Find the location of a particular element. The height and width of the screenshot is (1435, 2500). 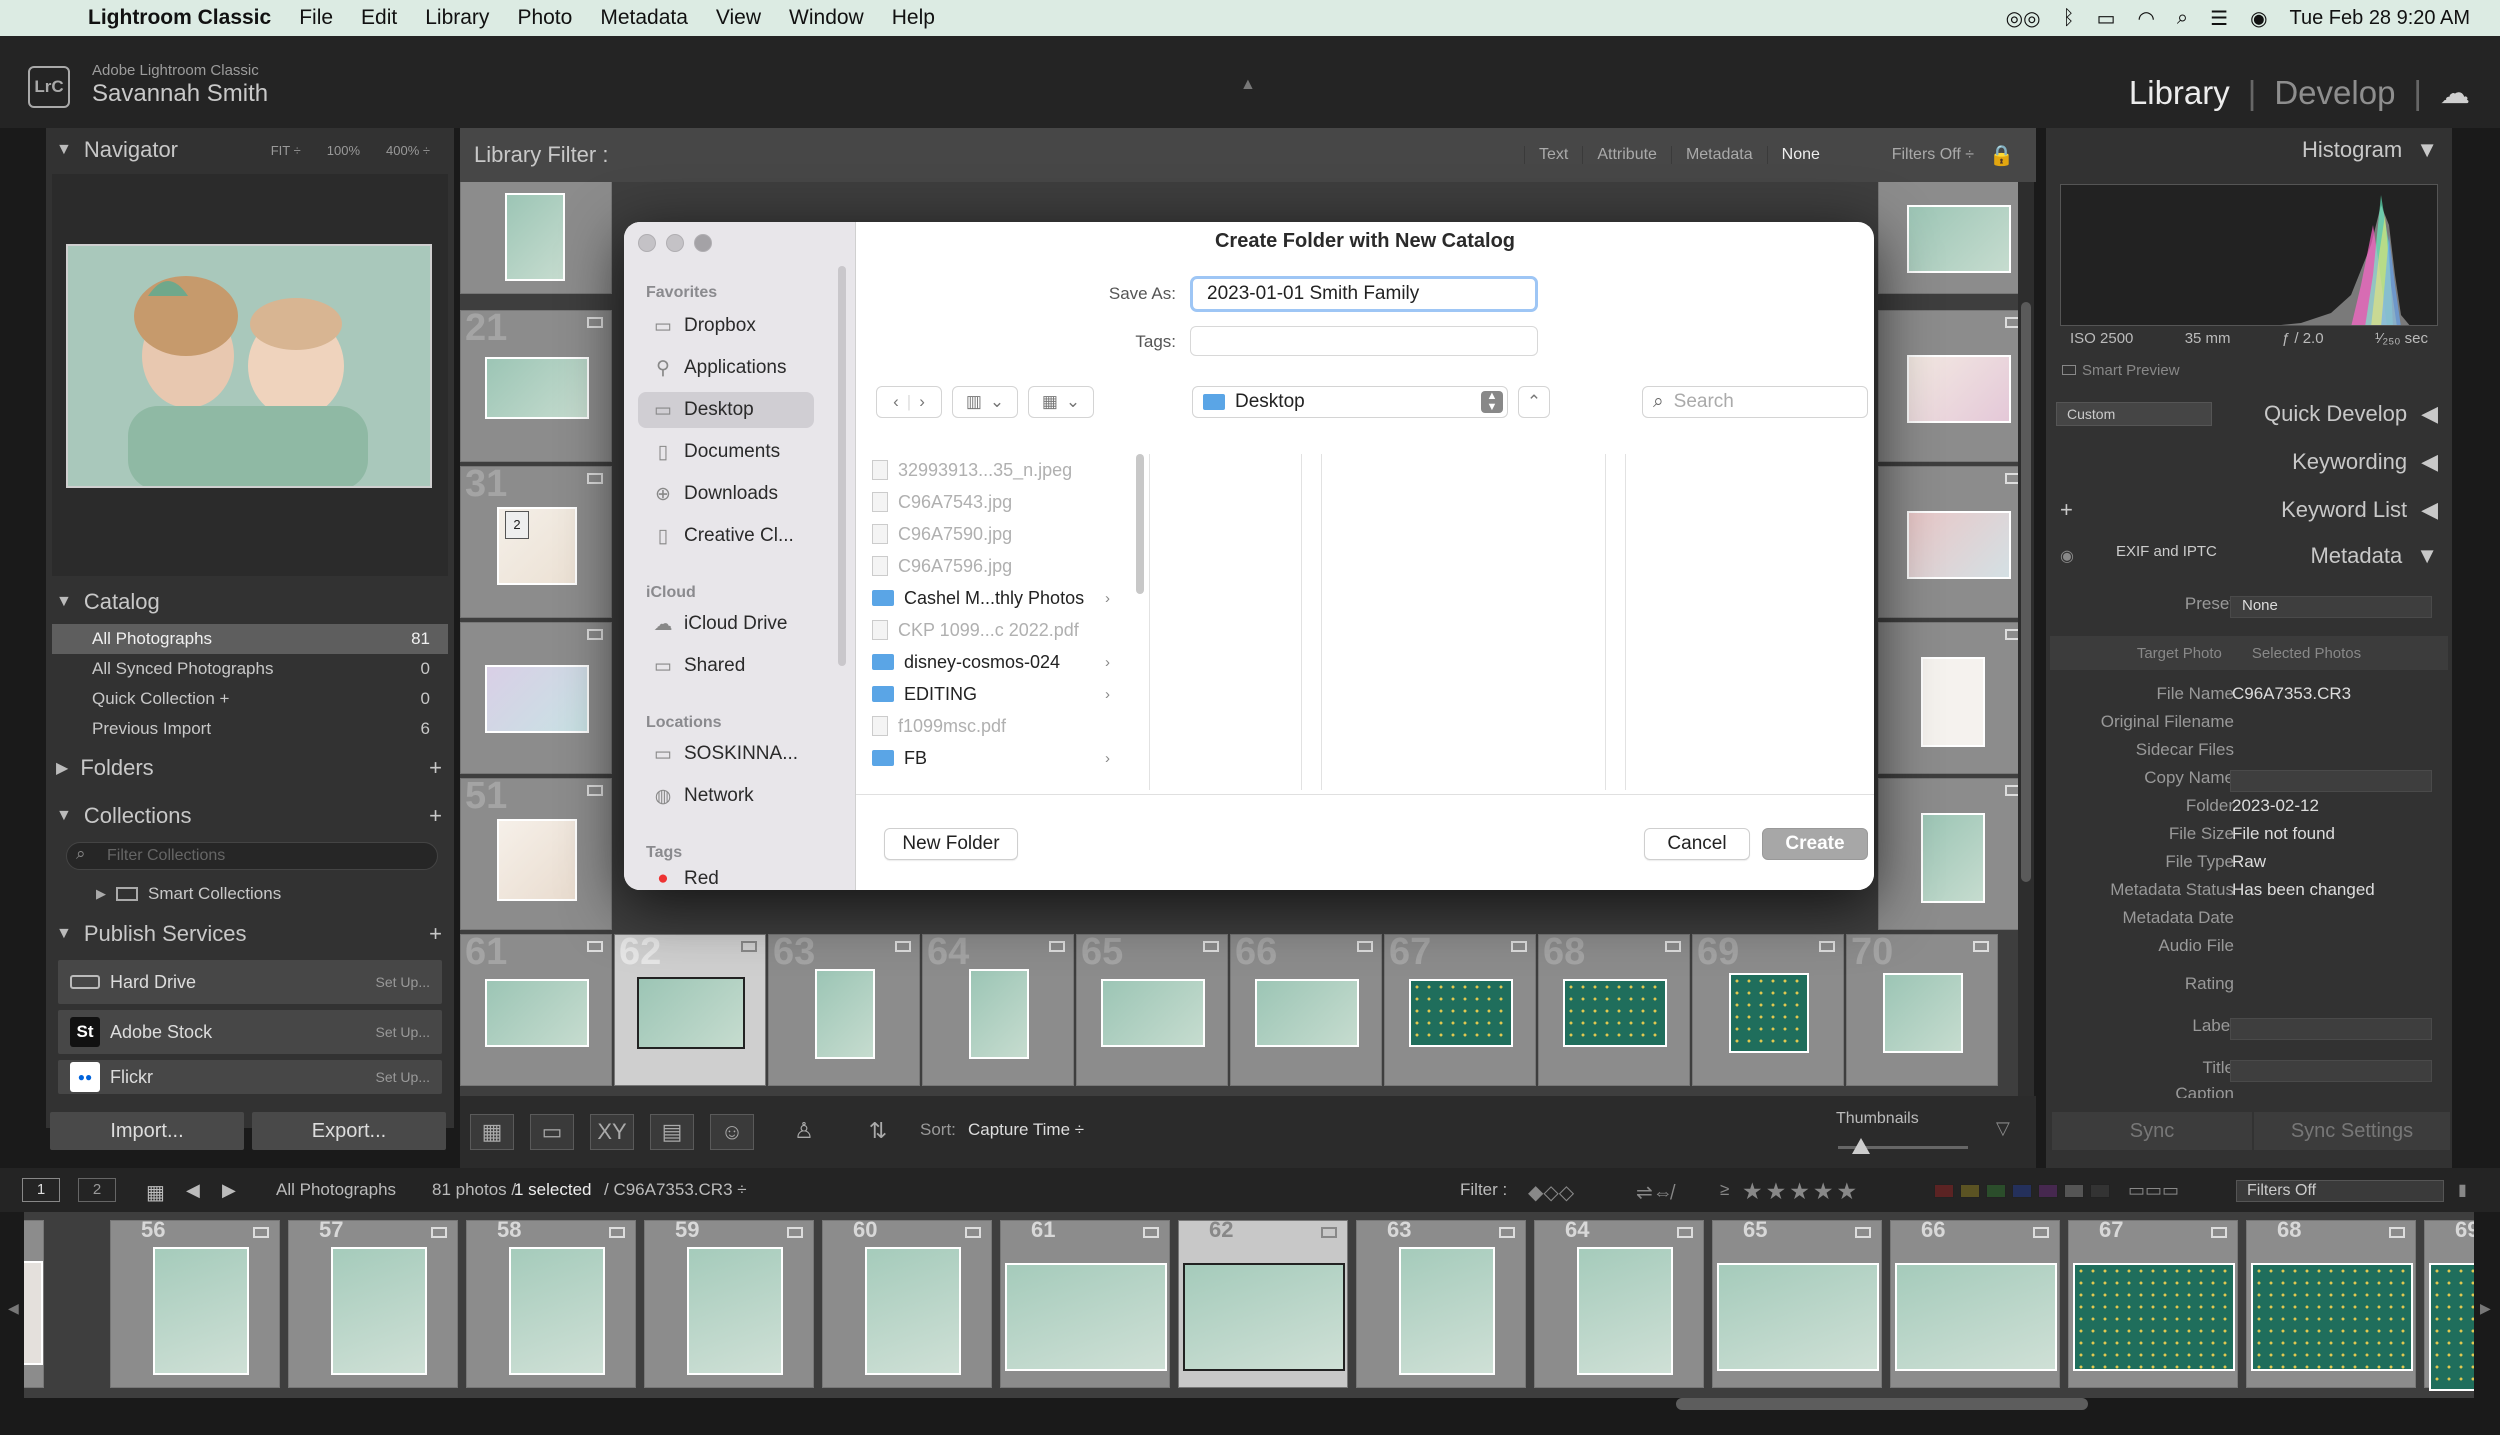

catalog-item-all-synced: All Synced Photographs 0 is located at coordinates (250, 669).